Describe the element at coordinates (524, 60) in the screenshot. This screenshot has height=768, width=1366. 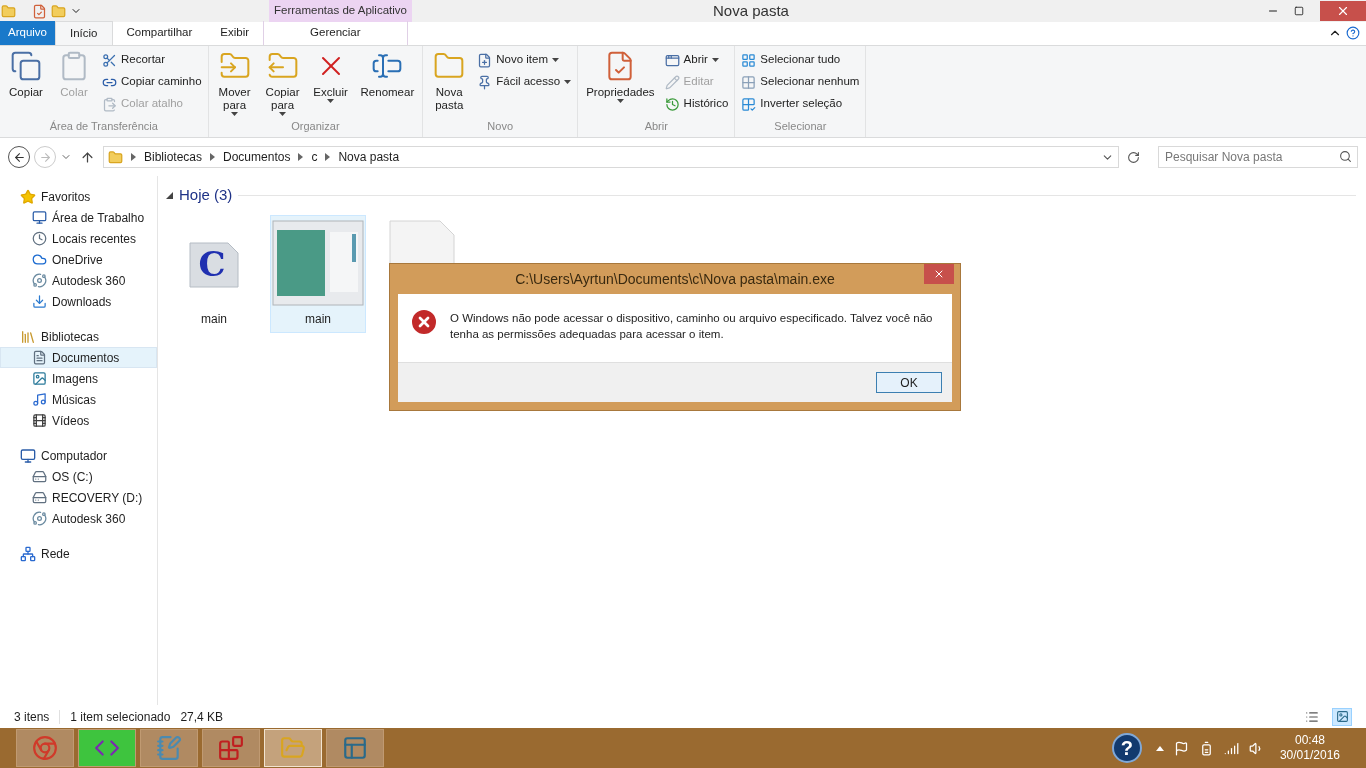
I see `ribbon-button: Novo item` at that location.